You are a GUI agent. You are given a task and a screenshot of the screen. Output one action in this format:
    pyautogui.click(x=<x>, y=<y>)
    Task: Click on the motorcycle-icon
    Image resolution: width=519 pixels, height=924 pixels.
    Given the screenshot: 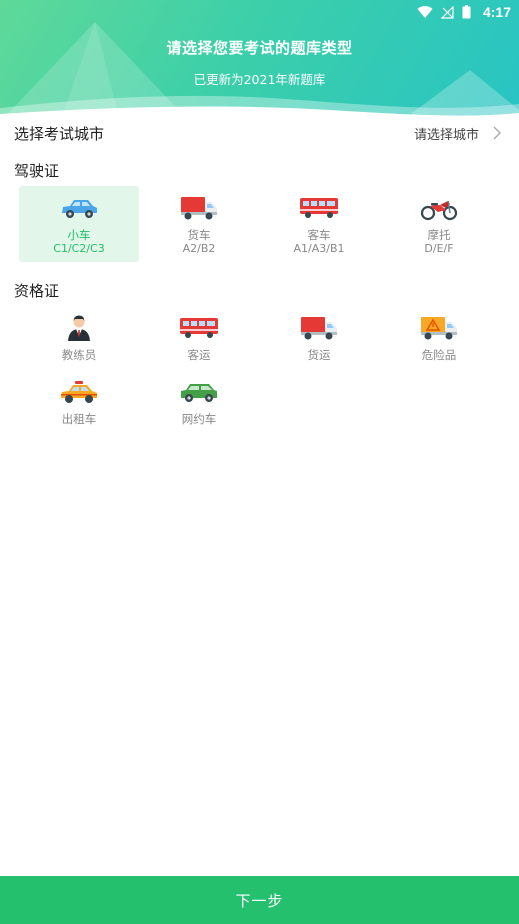 What is the action you would take?
    pyautogui.click(x=439, y=210)
    